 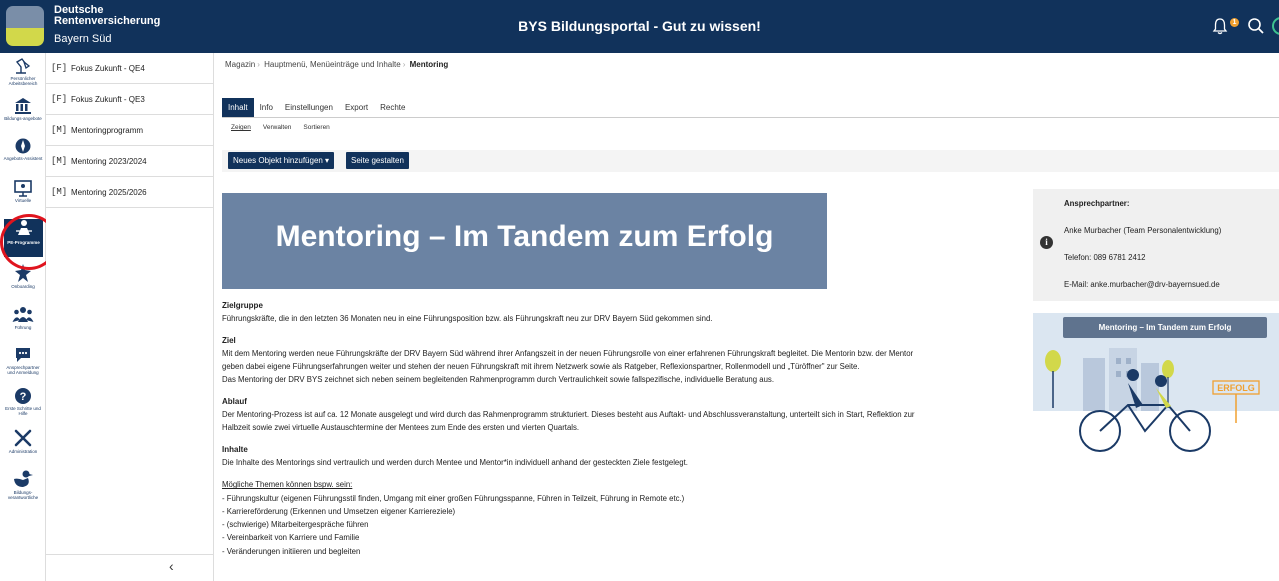 What do you see at coordinates (291, 551) in the screenshot?
I see `list-item: - Veränderungen initiieren und begleiten` at bounding box center [291, 551].